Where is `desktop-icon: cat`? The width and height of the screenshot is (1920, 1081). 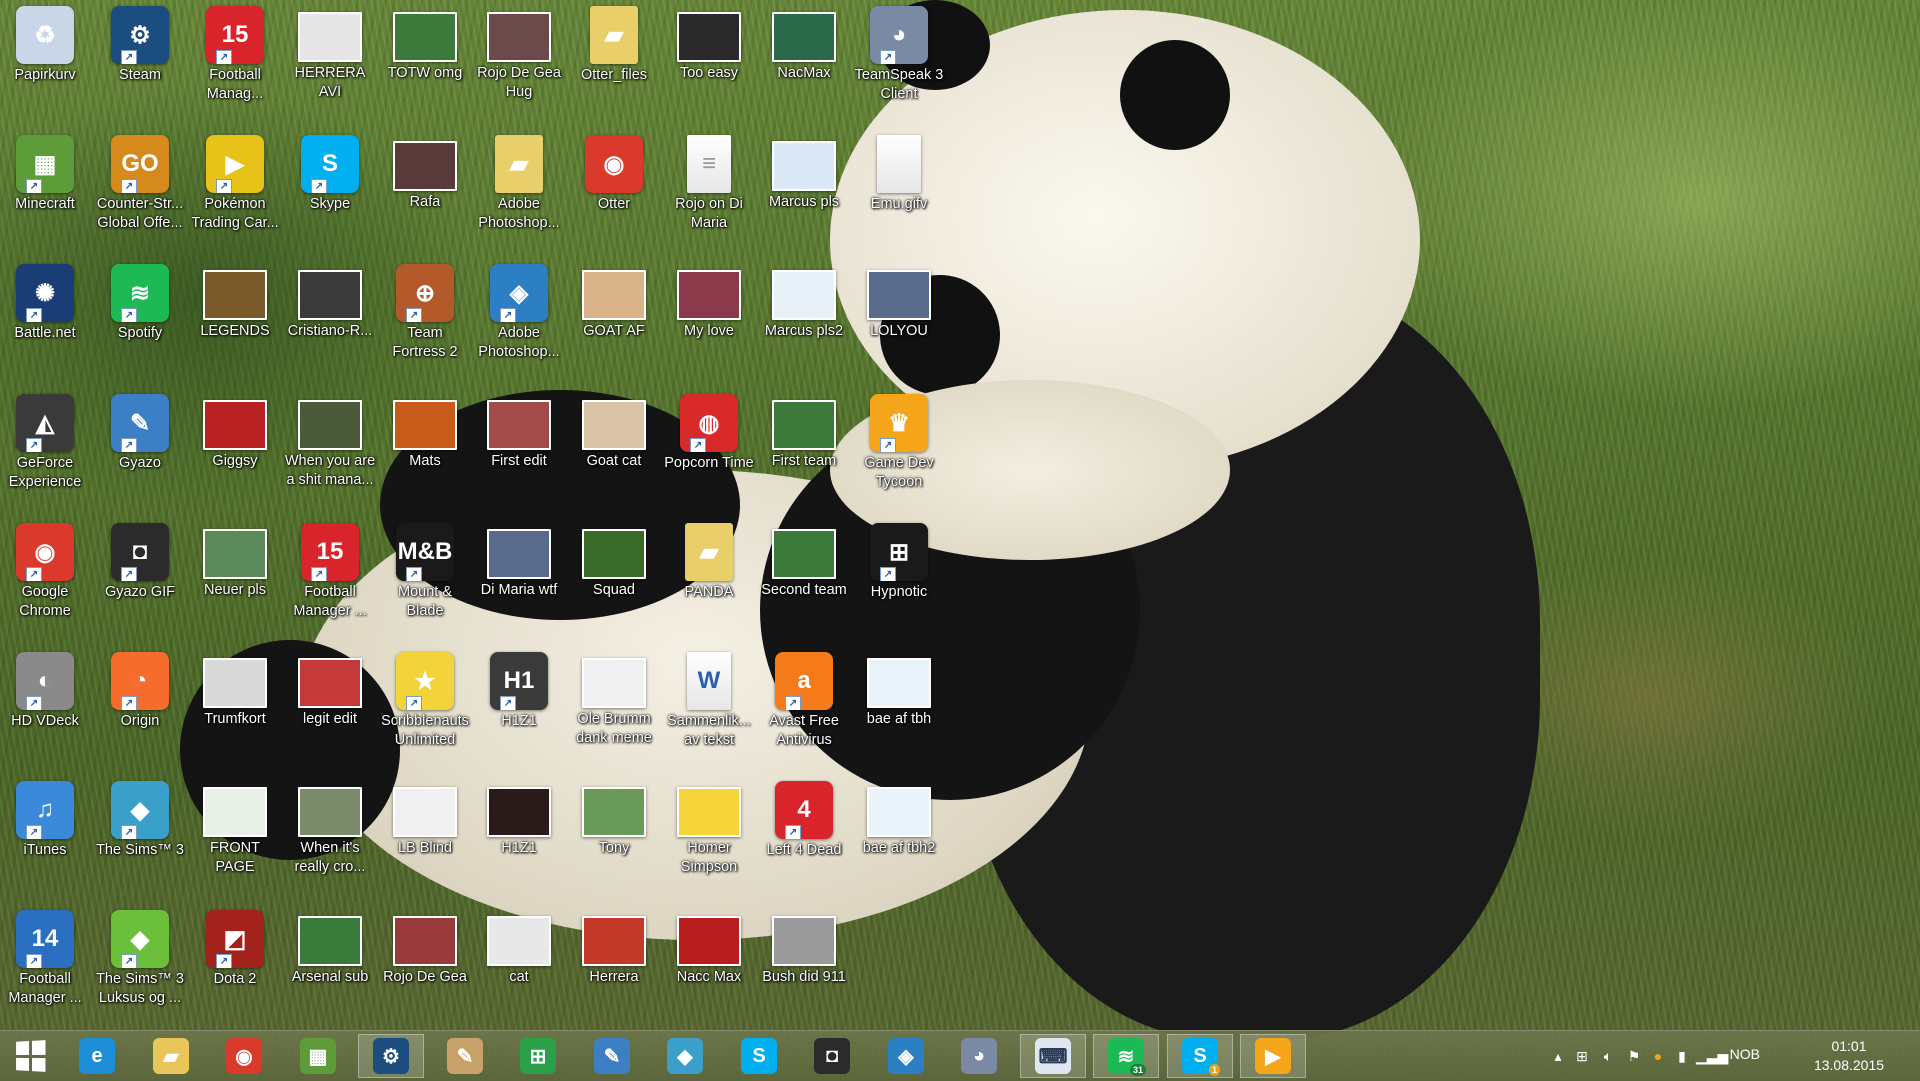 desktop-icon: cat is located at coordinates (519, 966).